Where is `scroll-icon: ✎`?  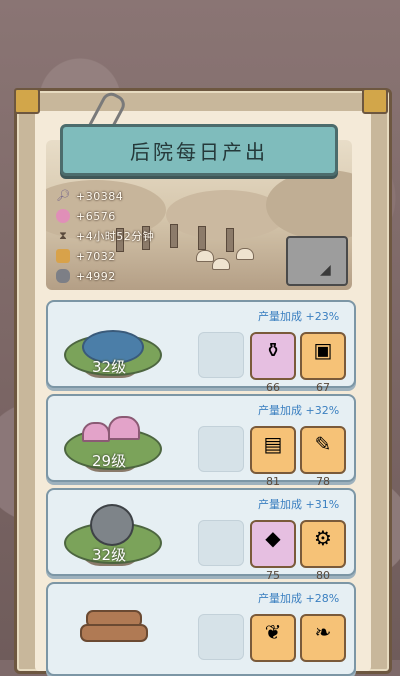 scroll-icon: ✎ is located at coordinates (323, 444).